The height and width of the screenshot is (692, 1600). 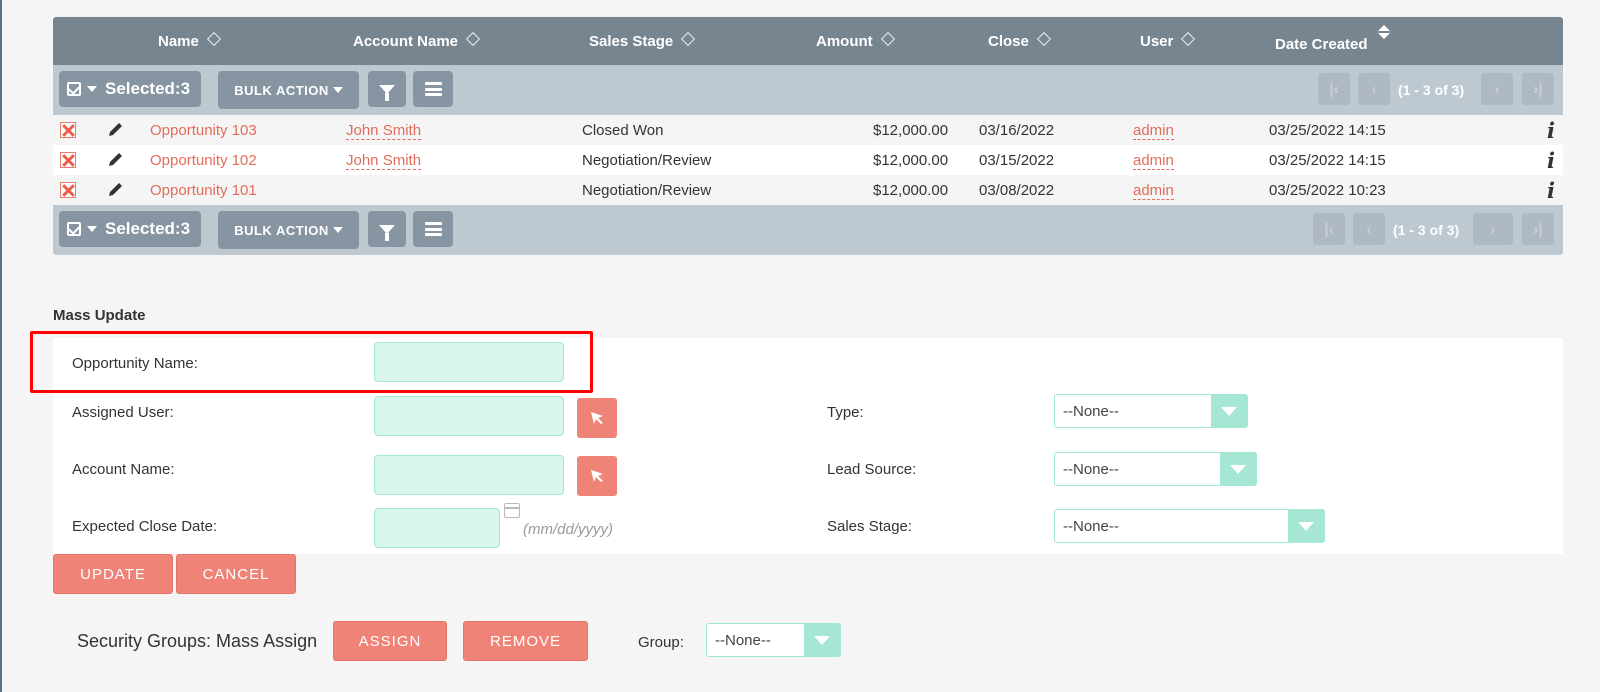 I want to click on column-header-account-name: Account Name, so click(x=417, y=40).